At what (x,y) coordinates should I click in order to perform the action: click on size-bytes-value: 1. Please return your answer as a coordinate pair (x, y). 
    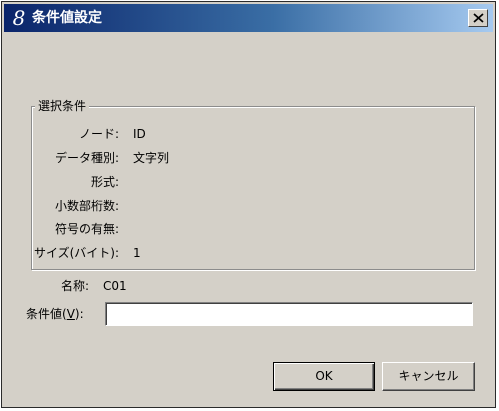
    Looking at the image, I should click on (137, 253).